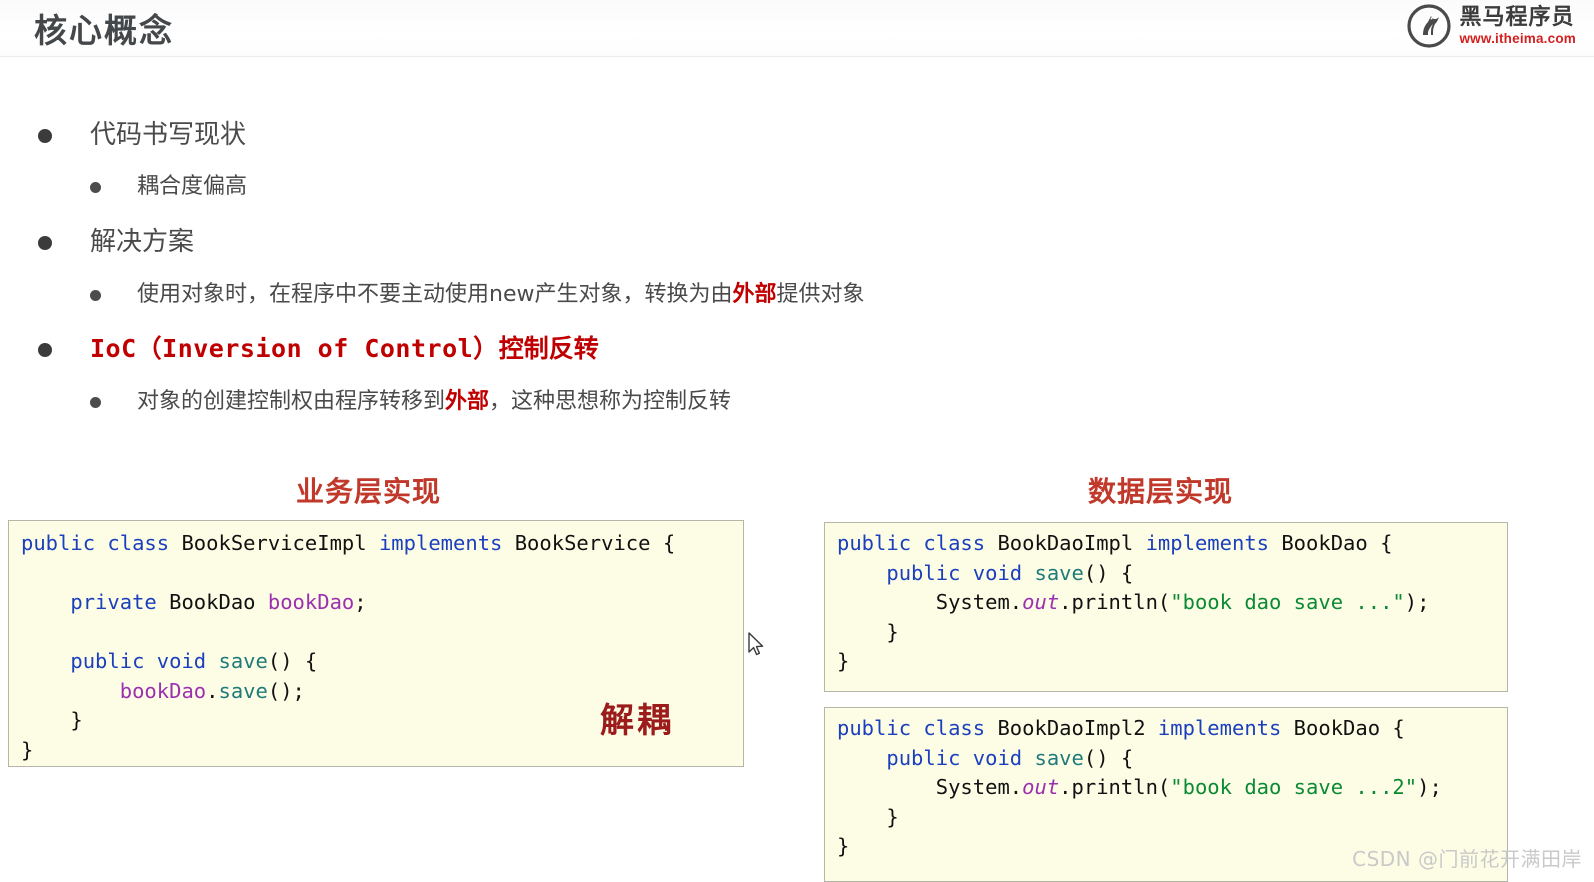 The width and height of the screenshot is (1594, 882). Describe the element at coordinates (168, 135) in the screenshot. I see `bullet-label: 代码书写现状` at that location.